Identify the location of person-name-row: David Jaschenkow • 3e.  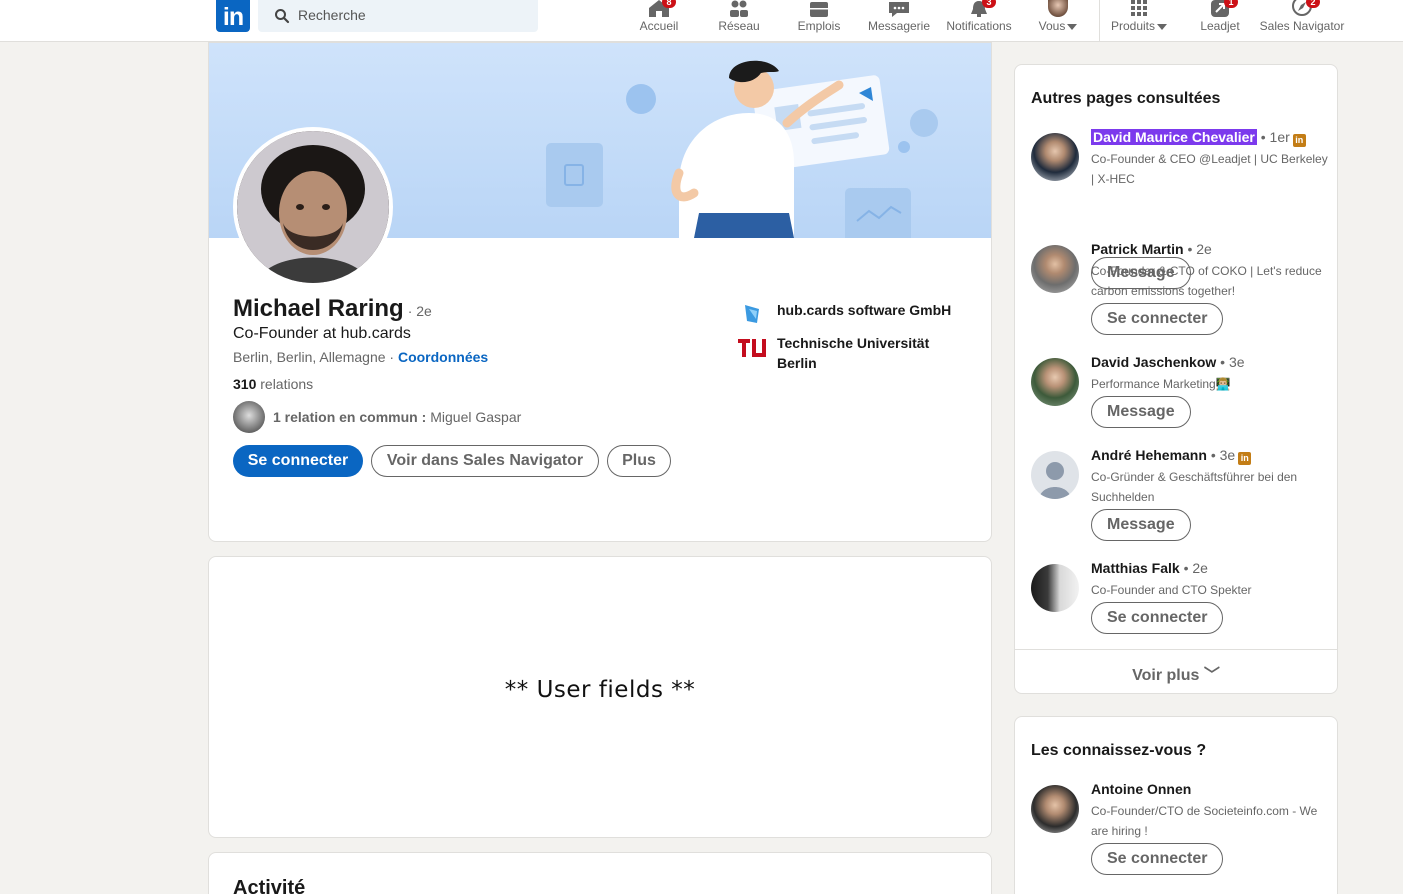
(1168, 362).